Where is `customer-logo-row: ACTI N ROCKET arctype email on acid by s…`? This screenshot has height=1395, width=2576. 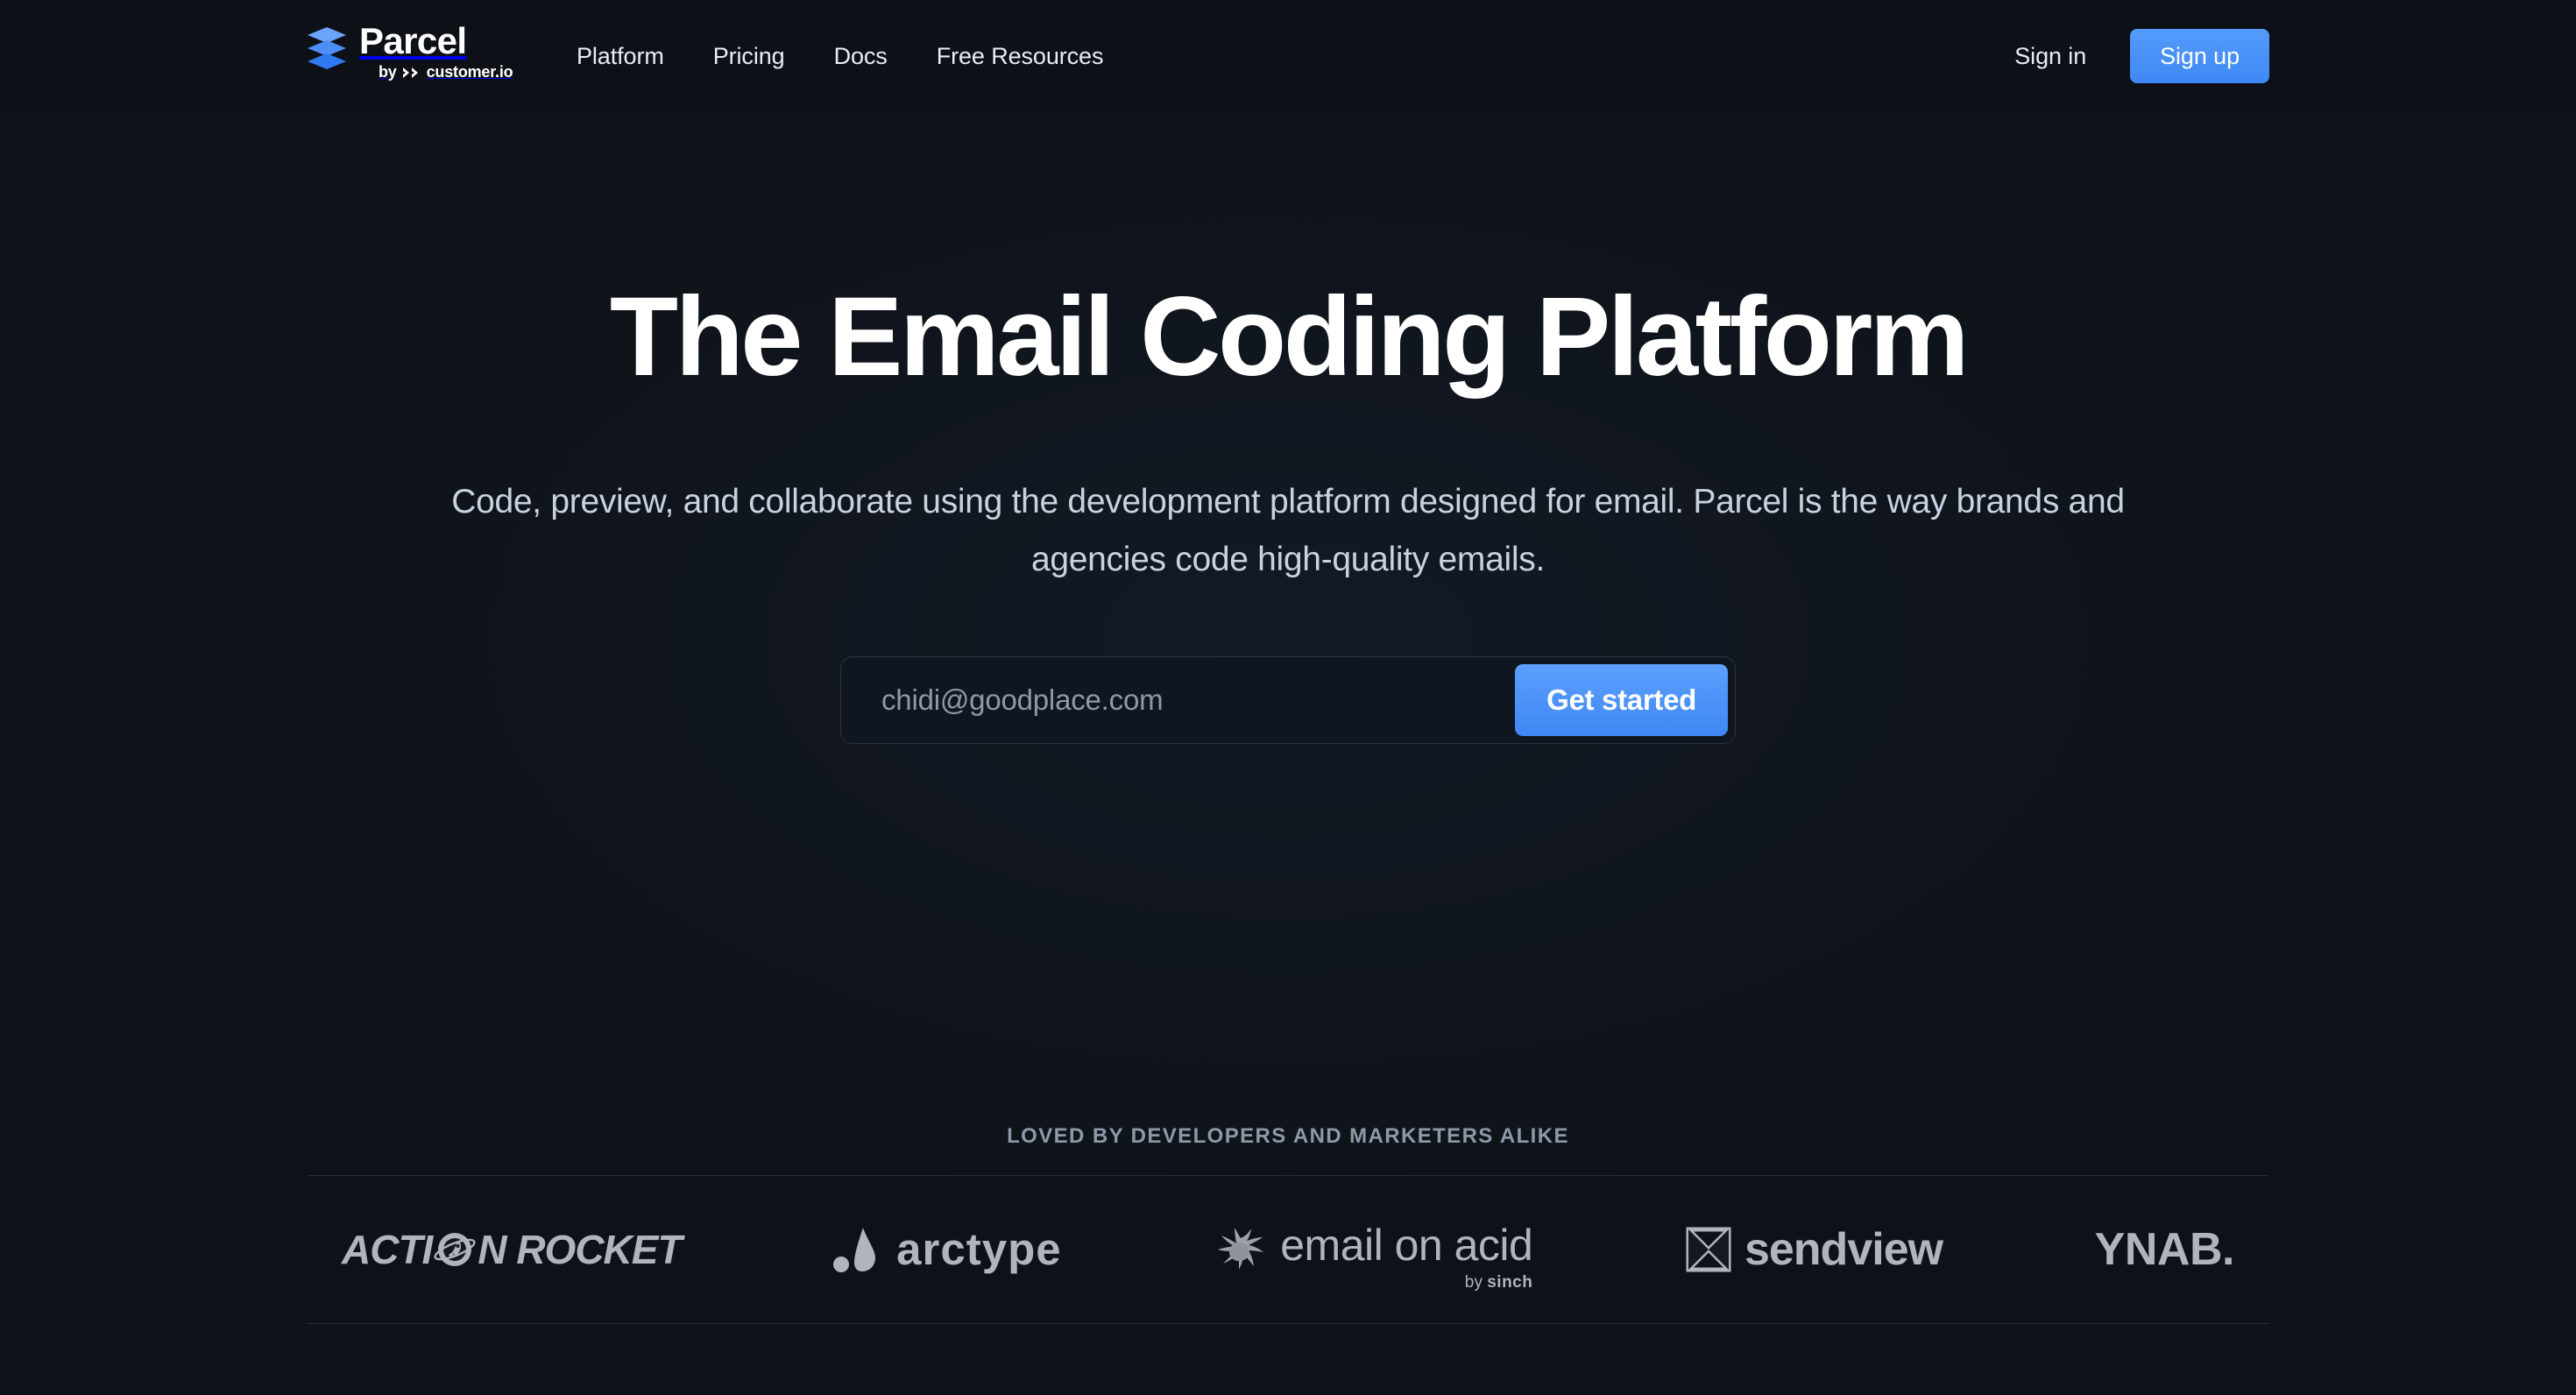
customer-logo-row: ACTI N ROCKET arctype email on acid by s… is located at coordinates (1288, 1249).